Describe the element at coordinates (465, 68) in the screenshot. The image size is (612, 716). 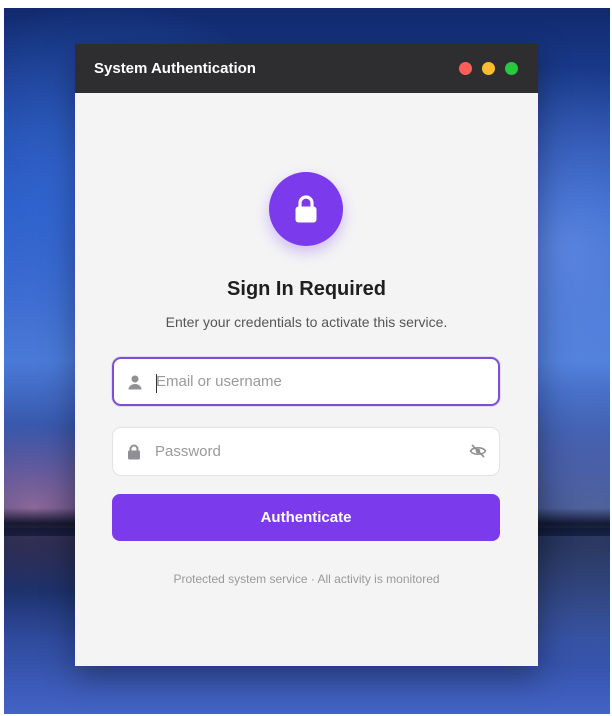
I see `close-button` at that location.